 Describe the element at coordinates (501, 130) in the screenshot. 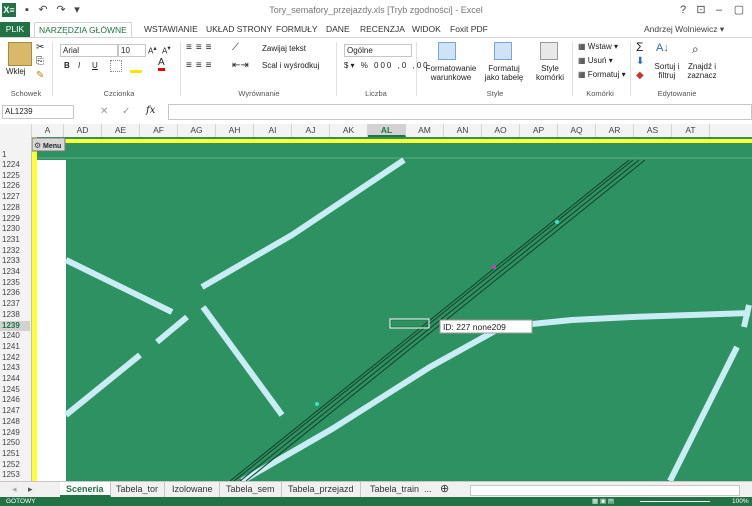

I see `column-header: AO` at that location.